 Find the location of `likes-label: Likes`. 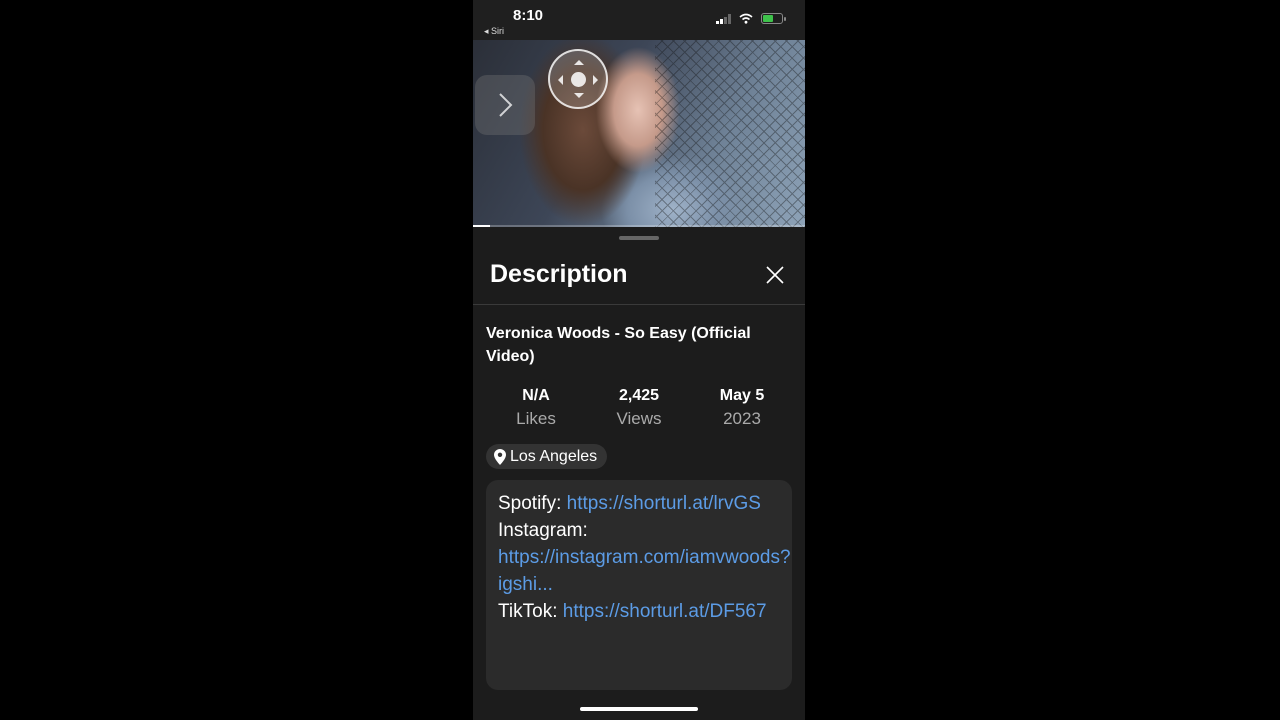

likes-label: Likes is located at coordinates (536, 418).